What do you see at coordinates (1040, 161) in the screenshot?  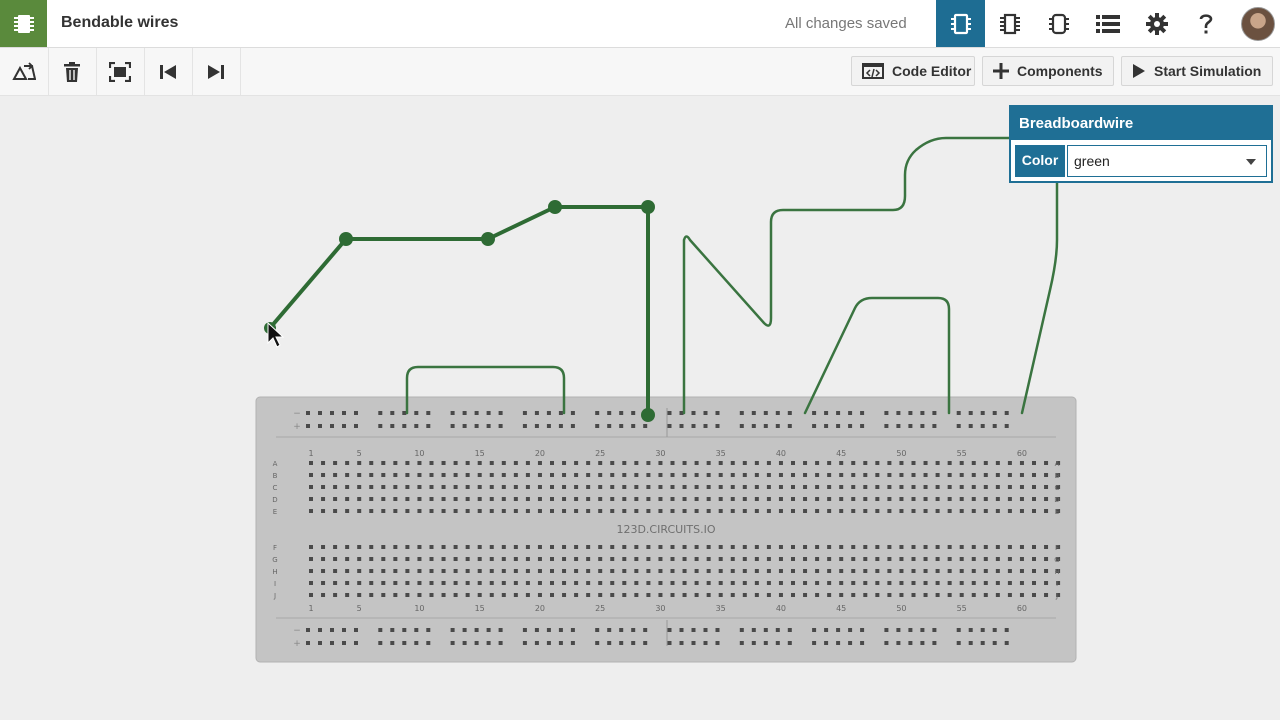 I see `color-label: Color` at bounding box center [1040, 161].